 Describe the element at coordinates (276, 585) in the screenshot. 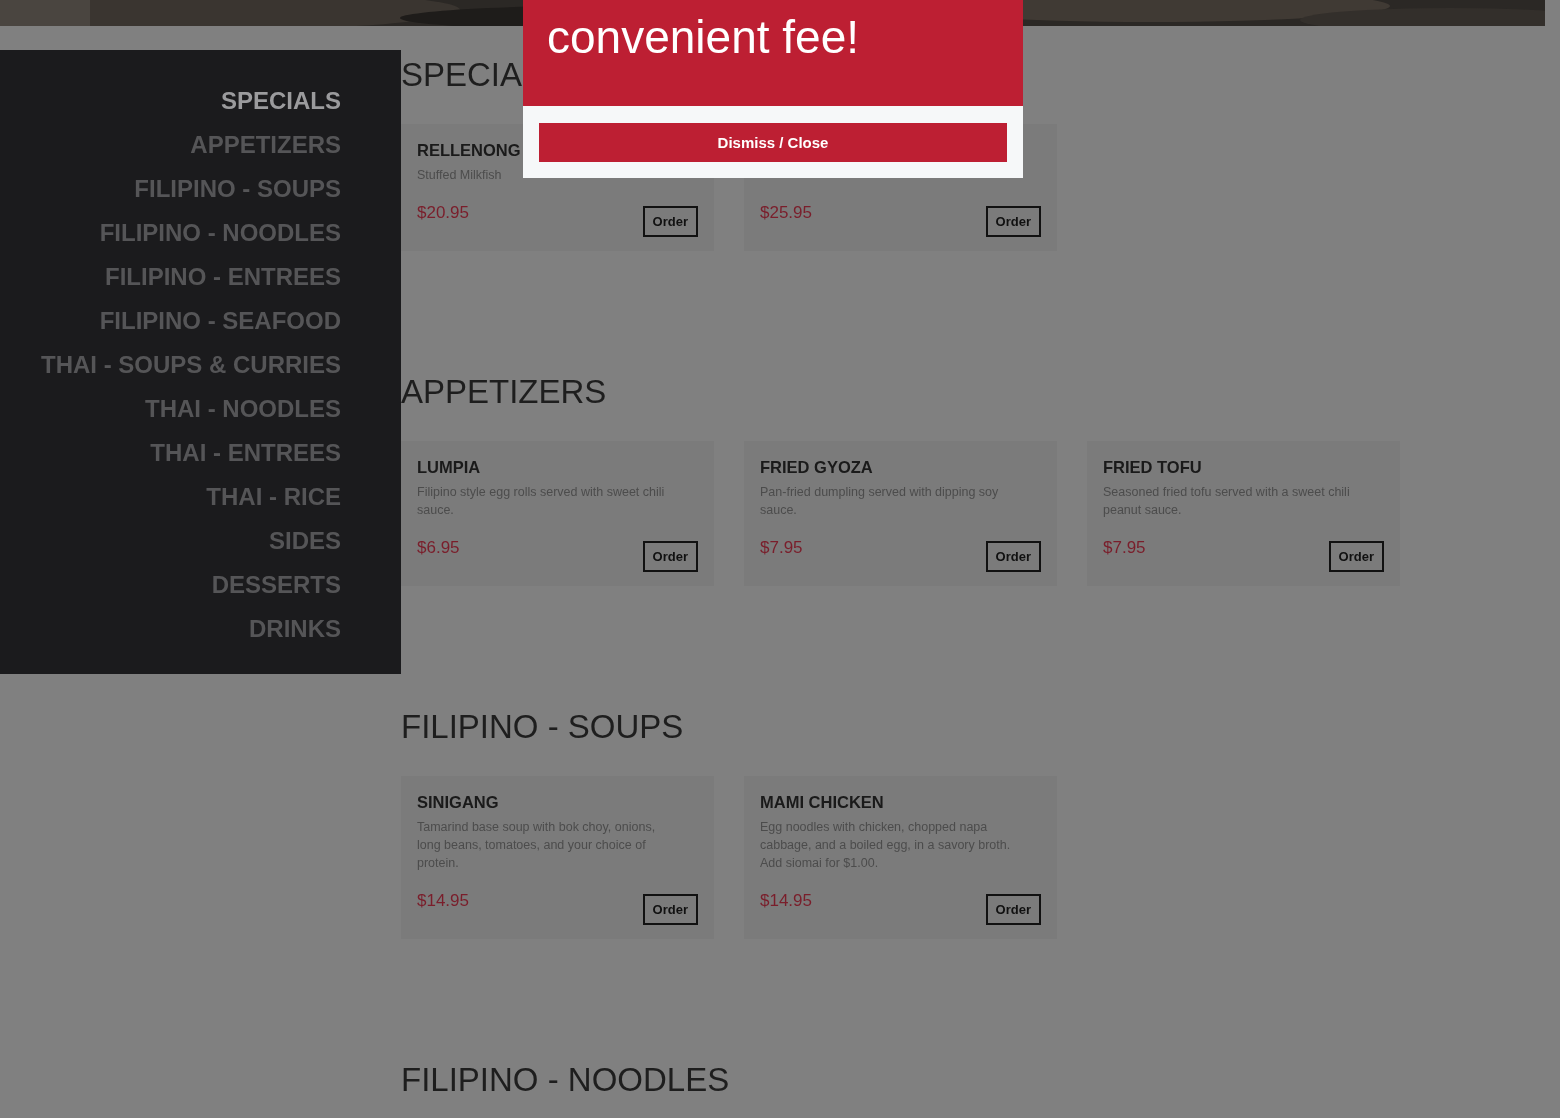

I see `category-link: DESSERTS` at that location.